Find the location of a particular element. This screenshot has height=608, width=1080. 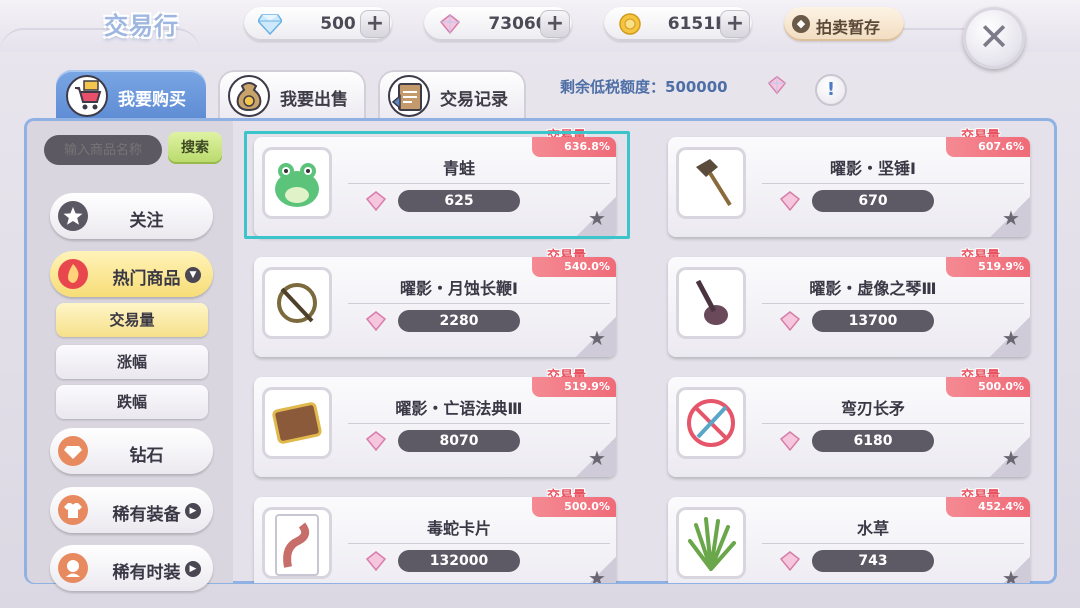

tab-trade-record: 交易记录 is located at coordinates (452, 96).